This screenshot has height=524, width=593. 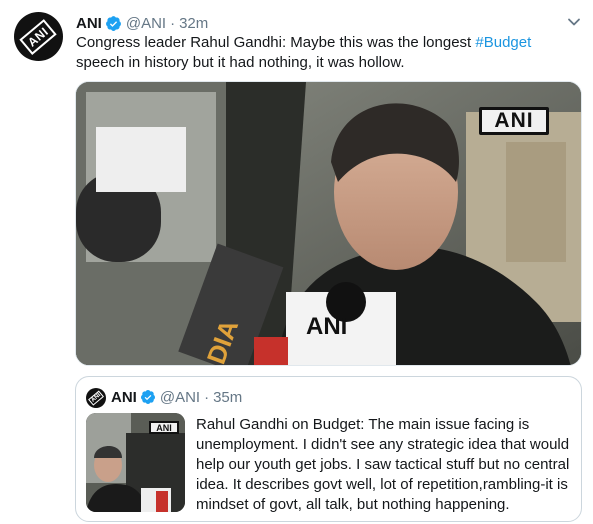 What do you see at coordinates (146, 23) in the screenshot?
I see `author-handle: @ANI` at bounding box center [146, 23].